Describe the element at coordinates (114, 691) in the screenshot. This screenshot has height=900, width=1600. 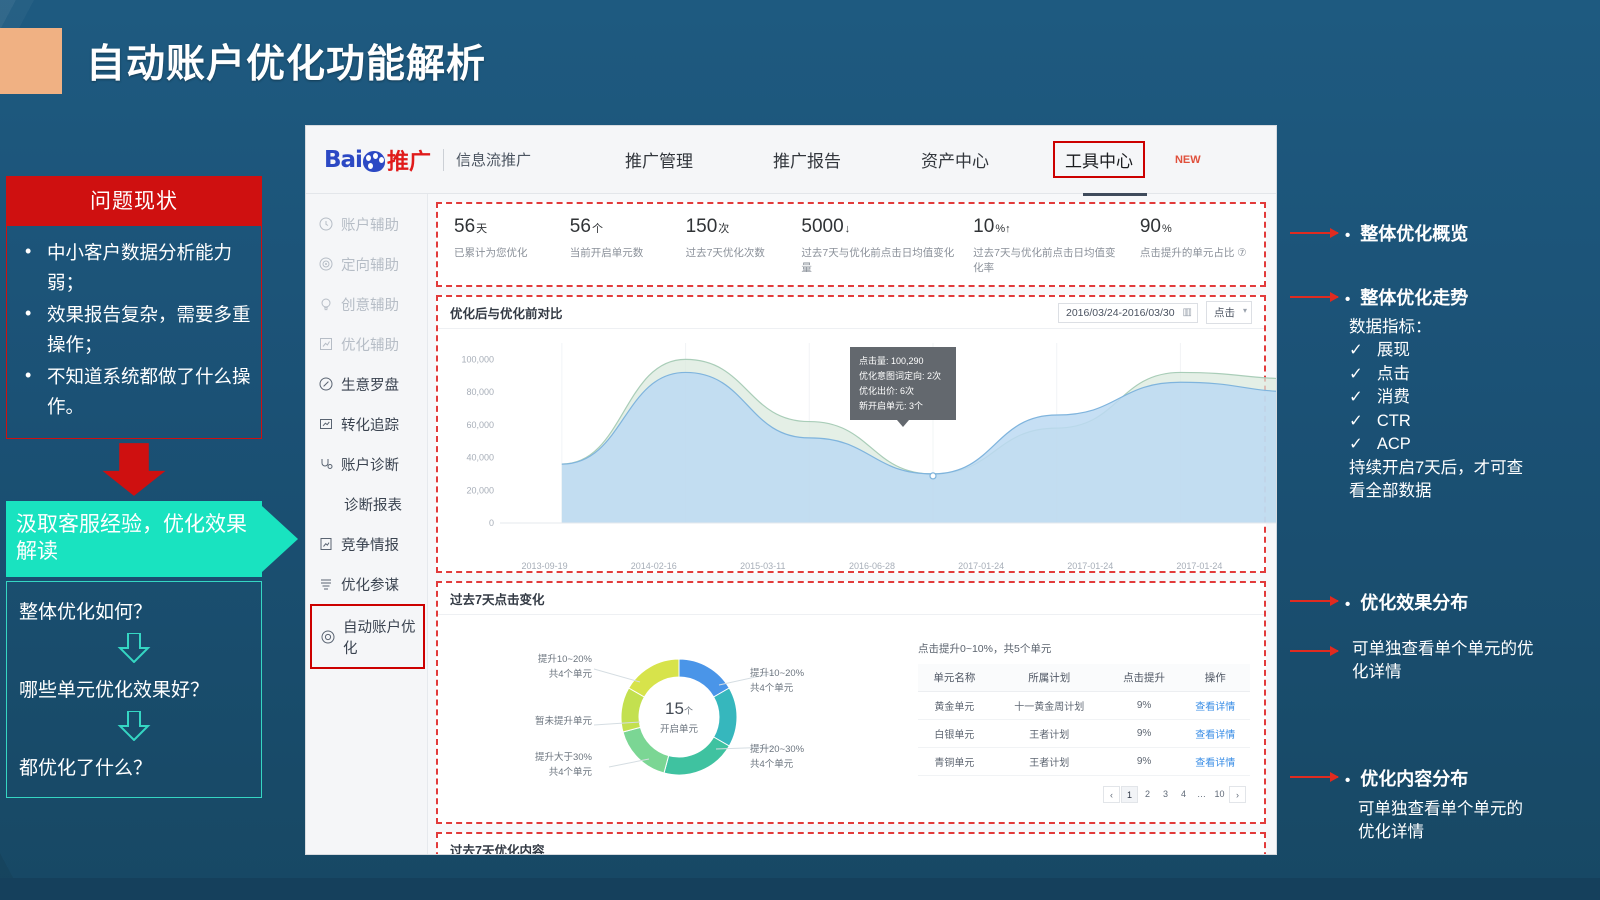
I see `flow-step: 哪些单元优化效果好？` at that location.